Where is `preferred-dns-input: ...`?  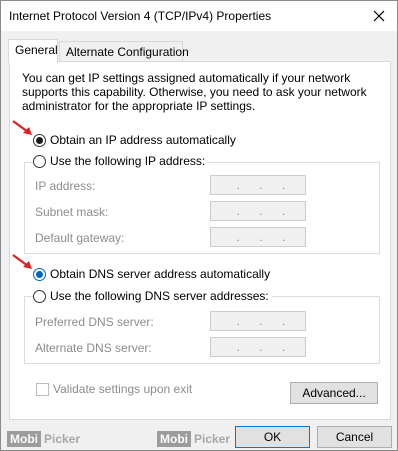
preferred-dns-input: ... is located at coordinates (258, 321).